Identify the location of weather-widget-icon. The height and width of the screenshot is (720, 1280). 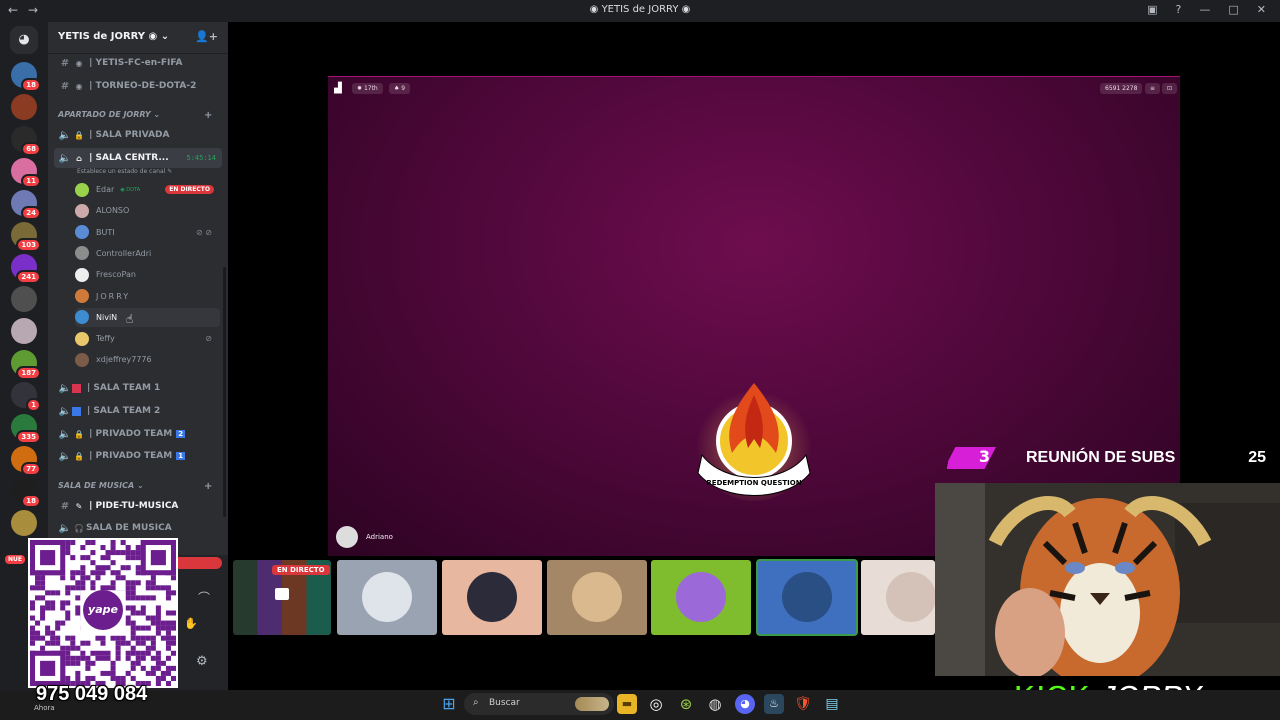
(592, 704).